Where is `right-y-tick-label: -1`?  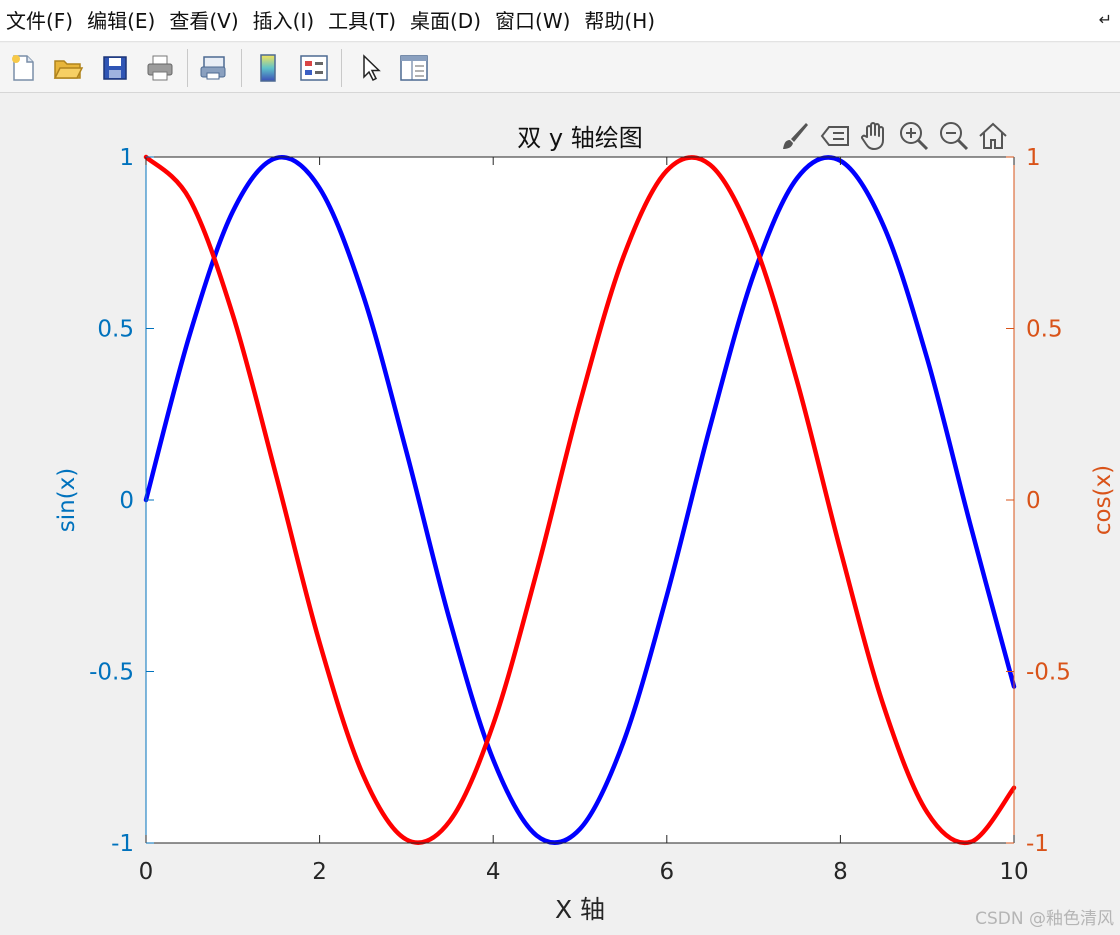 right-y-tick-label: -1 is located at coordinates (1037, 844).